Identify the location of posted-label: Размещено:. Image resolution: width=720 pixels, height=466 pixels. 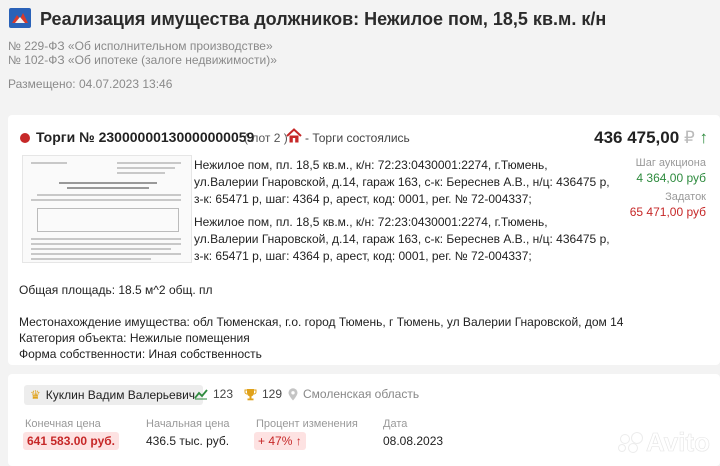
(42, 84).